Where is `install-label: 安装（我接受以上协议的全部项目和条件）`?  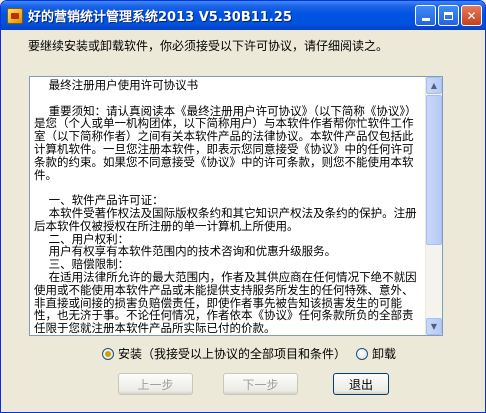
install-label: 安装（我接受以上协议的全部项目和条件） is located at coordinates (232, 354).